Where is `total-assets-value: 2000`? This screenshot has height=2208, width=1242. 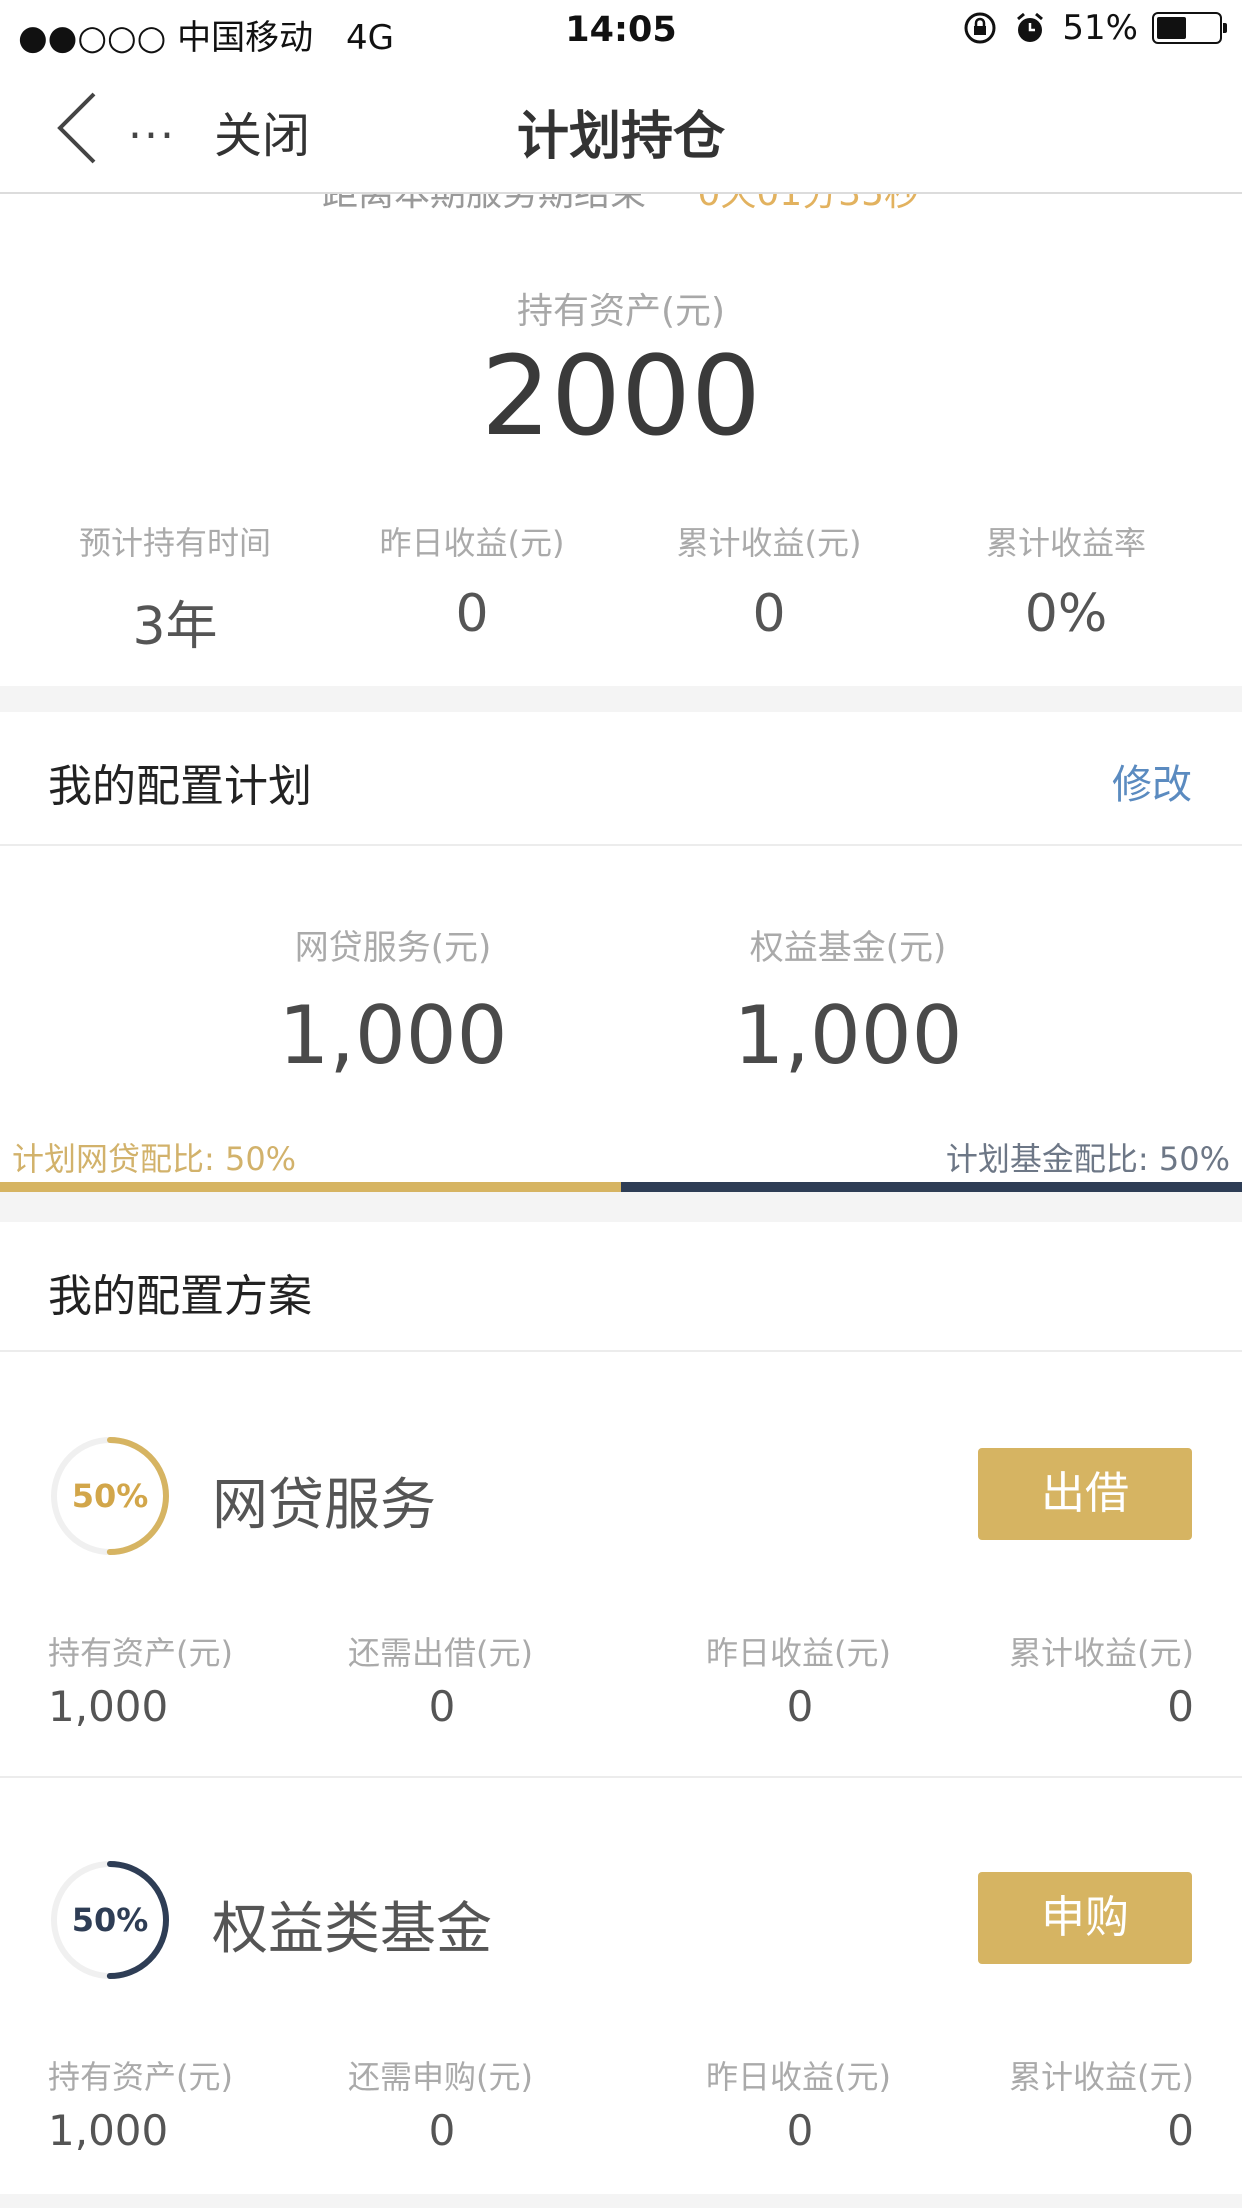
total-assets-value: 2000 is located at coordinates (621, 396).